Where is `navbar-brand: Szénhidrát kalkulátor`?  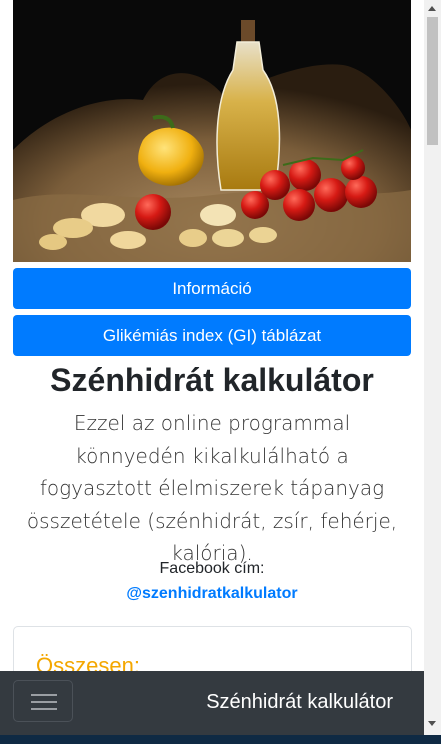
navbar-brand: Szénhidrát kalkulátor is located at coordinates (299, 702).